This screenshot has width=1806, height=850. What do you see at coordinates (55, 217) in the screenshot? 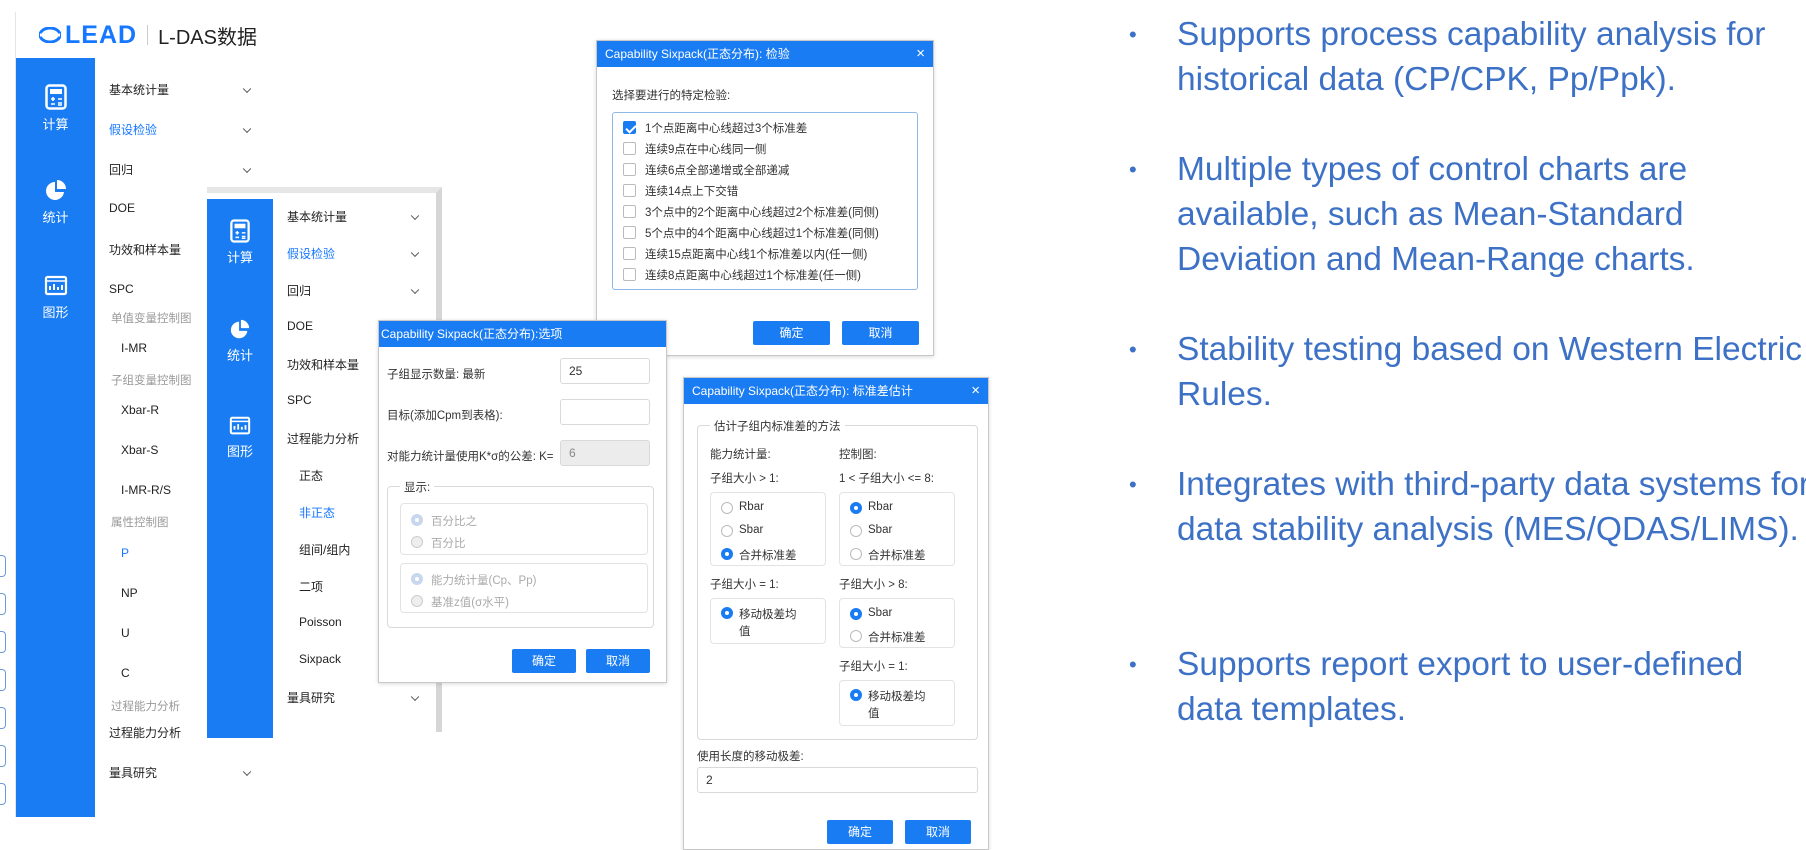
I see `rail-label: 统计` at bounding box center [55, 217].